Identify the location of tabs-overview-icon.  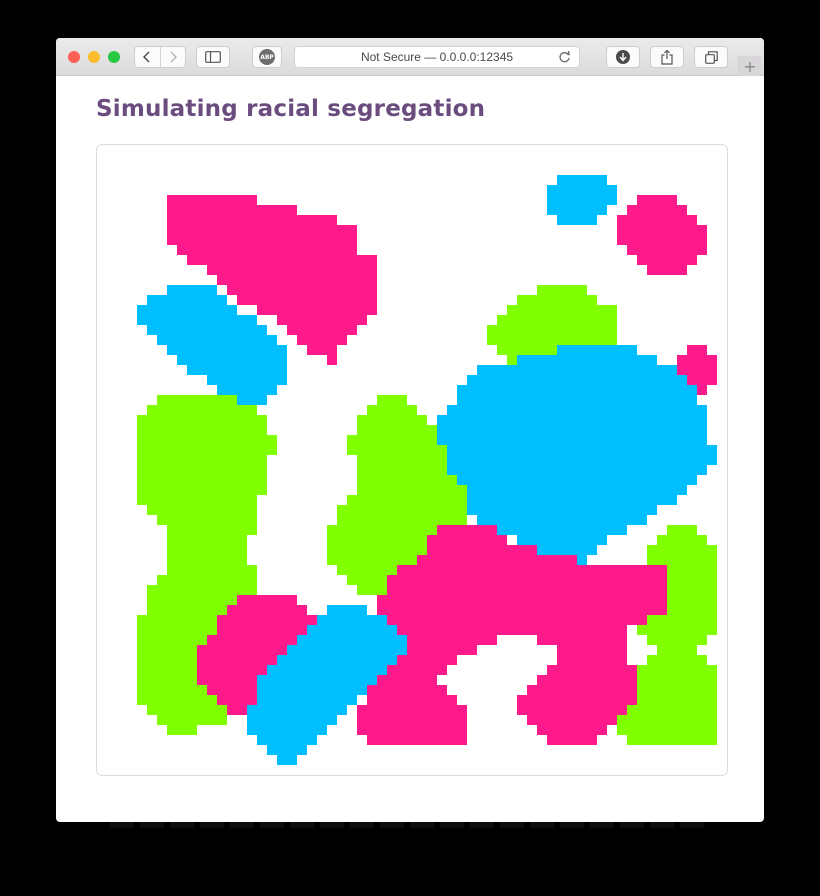
(711, 57).